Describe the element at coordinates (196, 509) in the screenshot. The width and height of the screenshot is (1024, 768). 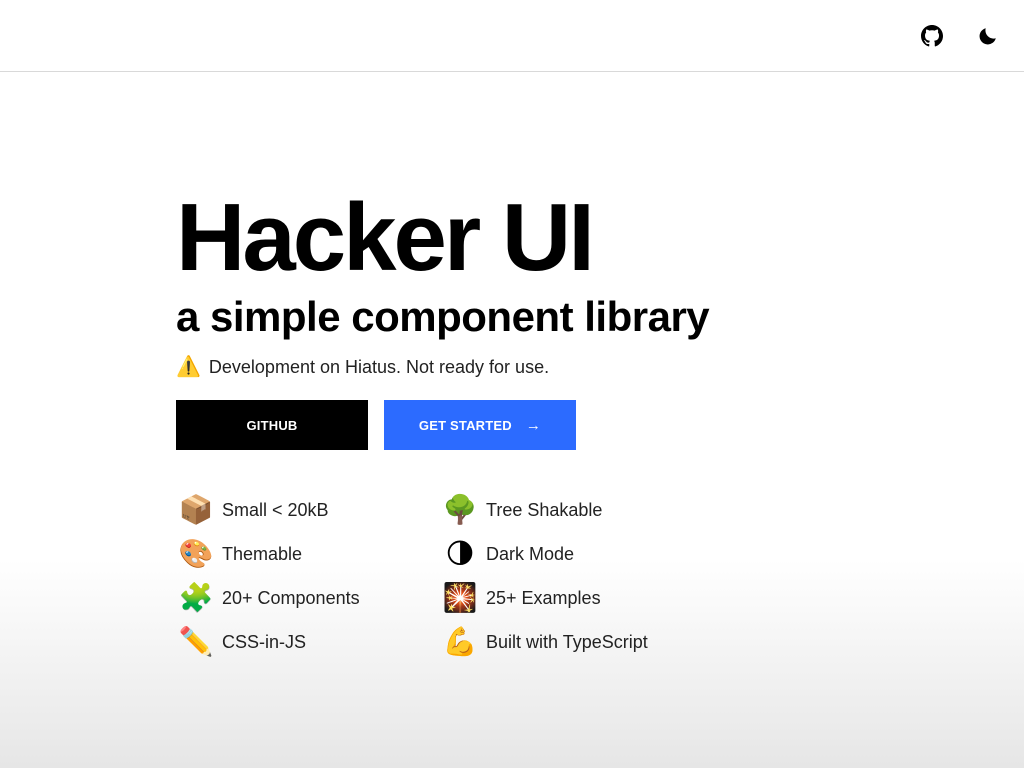
I see `package-icon: 📦` at that location.